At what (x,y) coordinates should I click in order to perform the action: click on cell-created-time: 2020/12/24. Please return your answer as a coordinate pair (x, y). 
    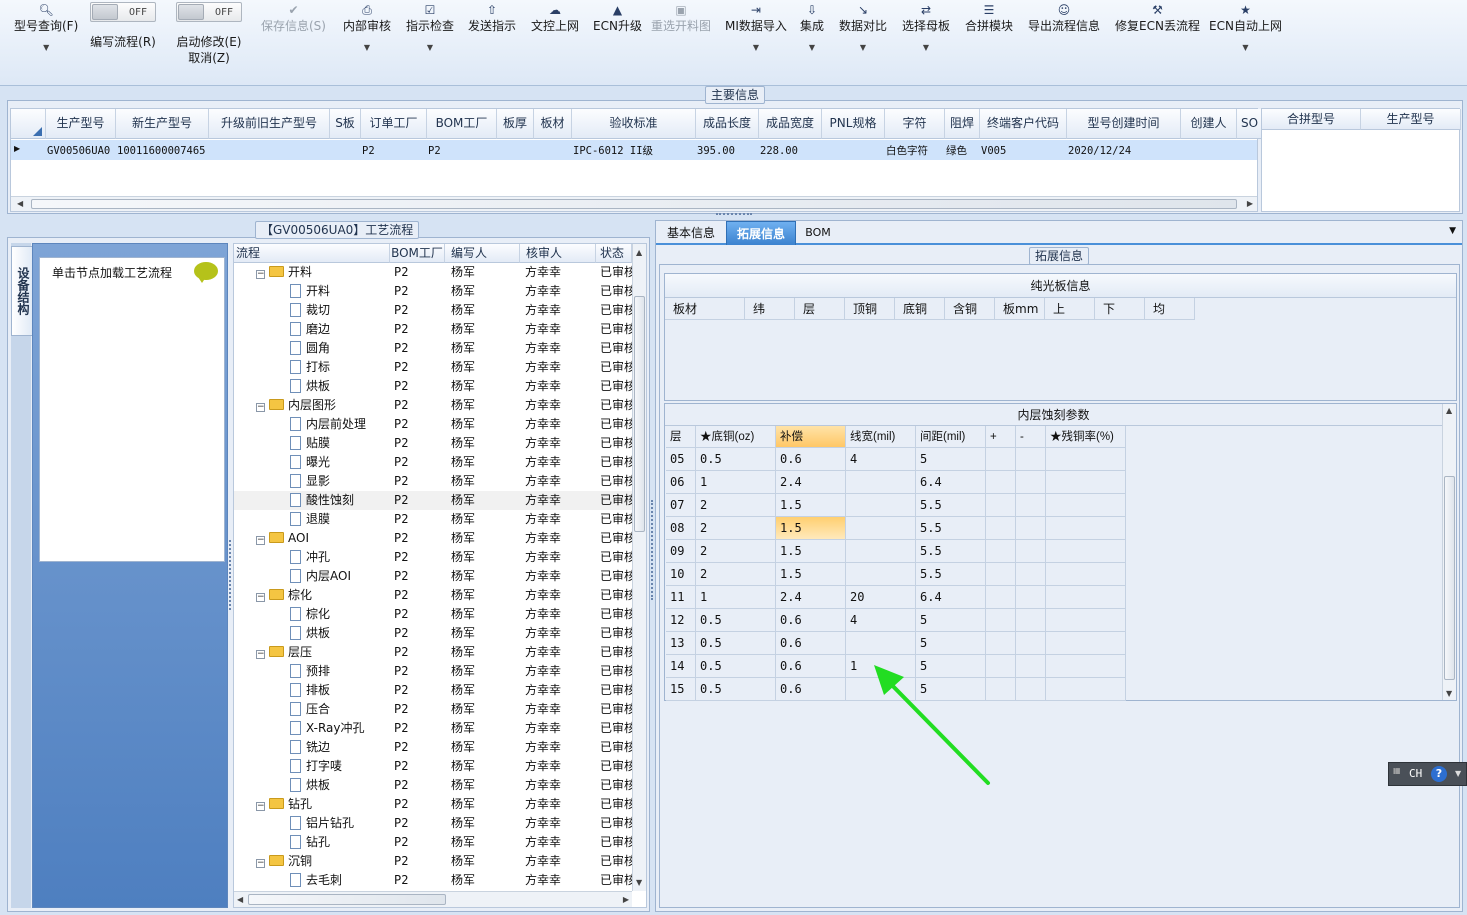
    Looking at the image, I should click on (1124, 151).